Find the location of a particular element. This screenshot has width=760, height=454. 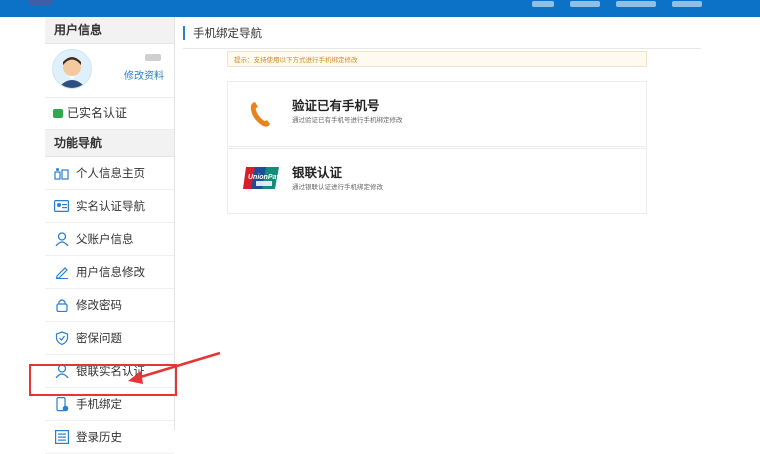

verify-existing-phone-card: 验证已有手机号 通过验证已有手机号进行手机绑定修改 is located at coordinates (437, 114).